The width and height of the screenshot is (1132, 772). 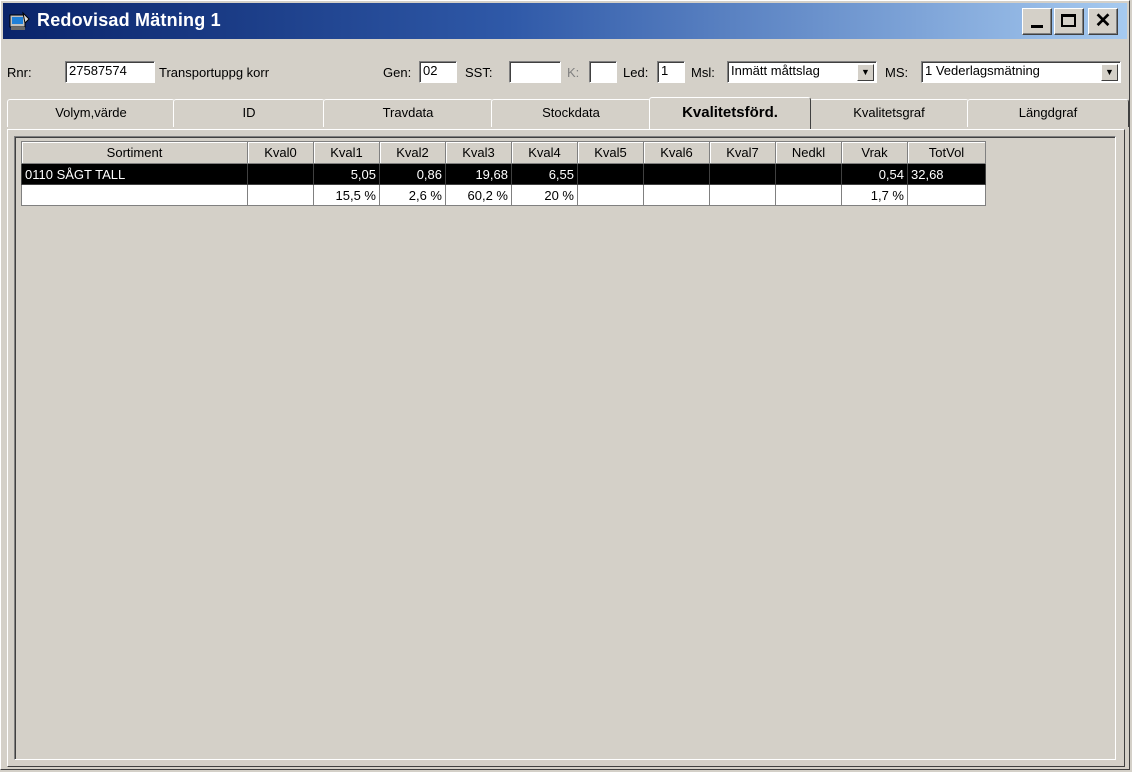 I want to click on rnr-field: 27587574, so click(x=110, y=72).